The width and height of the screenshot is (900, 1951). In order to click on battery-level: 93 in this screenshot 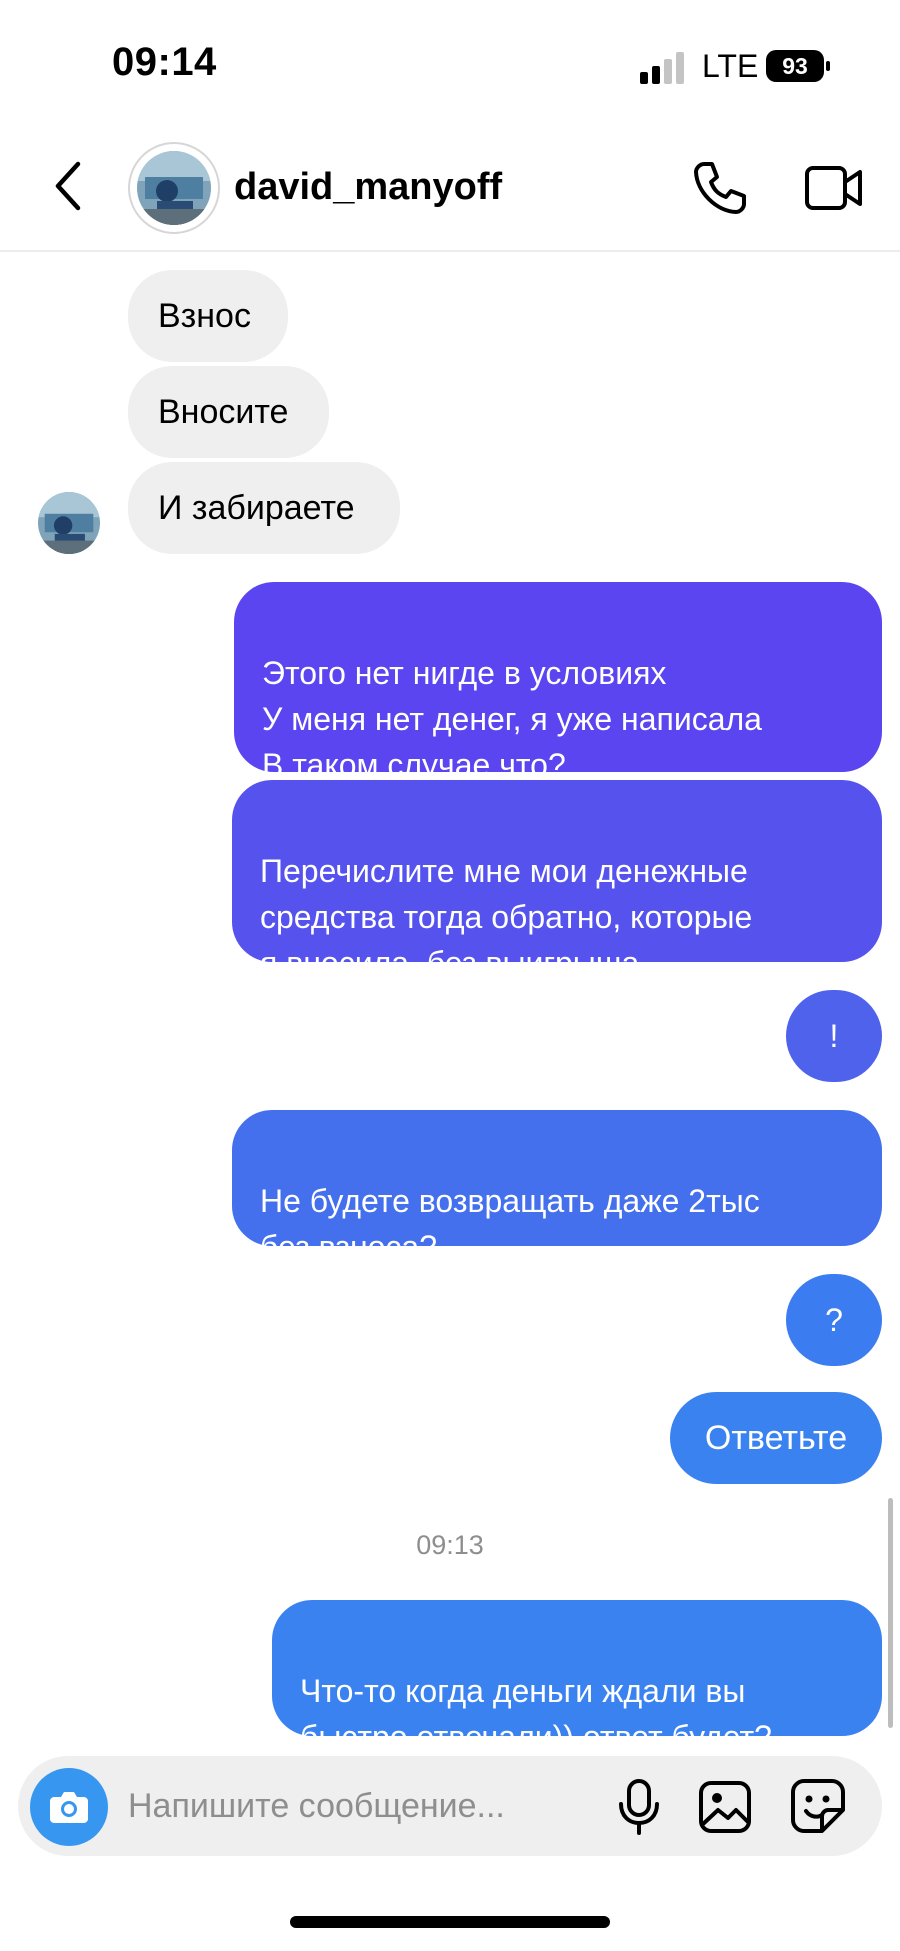, I will do `click(795, 65)`.